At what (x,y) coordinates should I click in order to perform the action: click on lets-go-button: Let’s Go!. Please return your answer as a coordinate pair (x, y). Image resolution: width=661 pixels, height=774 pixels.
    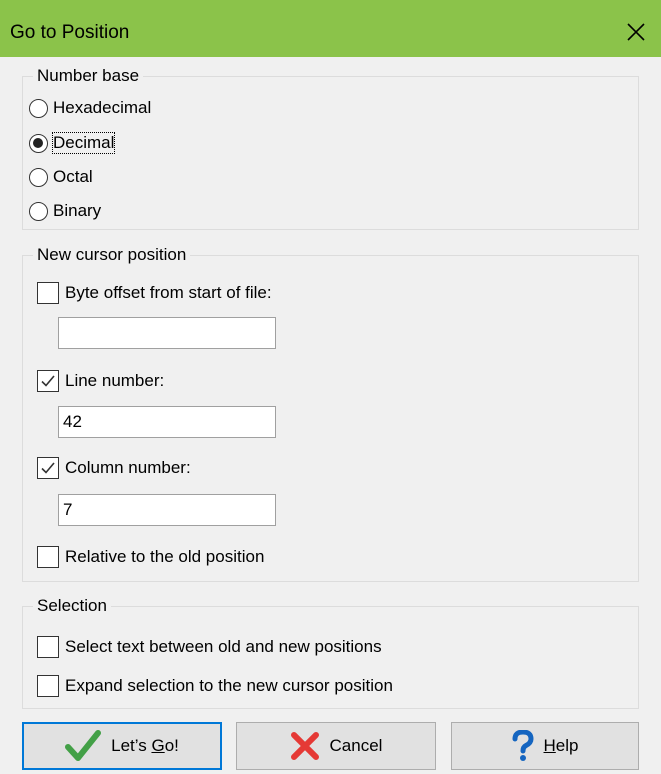
    Looking at the image, I should click on (122, 746).